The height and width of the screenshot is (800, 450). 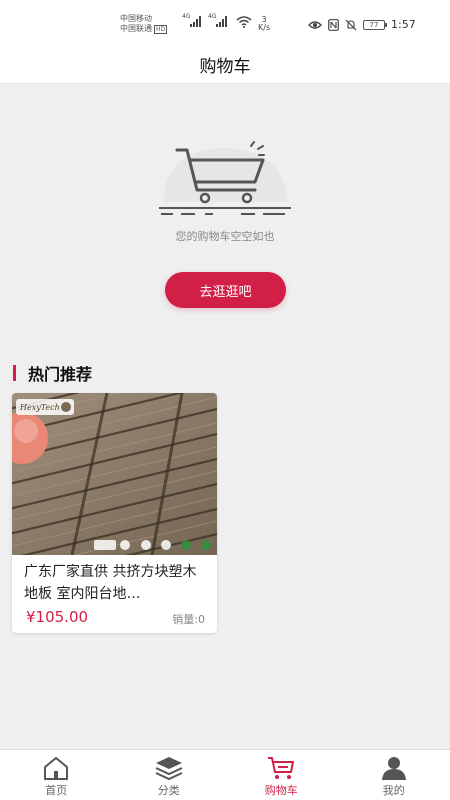 What do you see at coordinates (56, 768) in the screenshot?
I see `home-icon` at bounding box center [56, 768].